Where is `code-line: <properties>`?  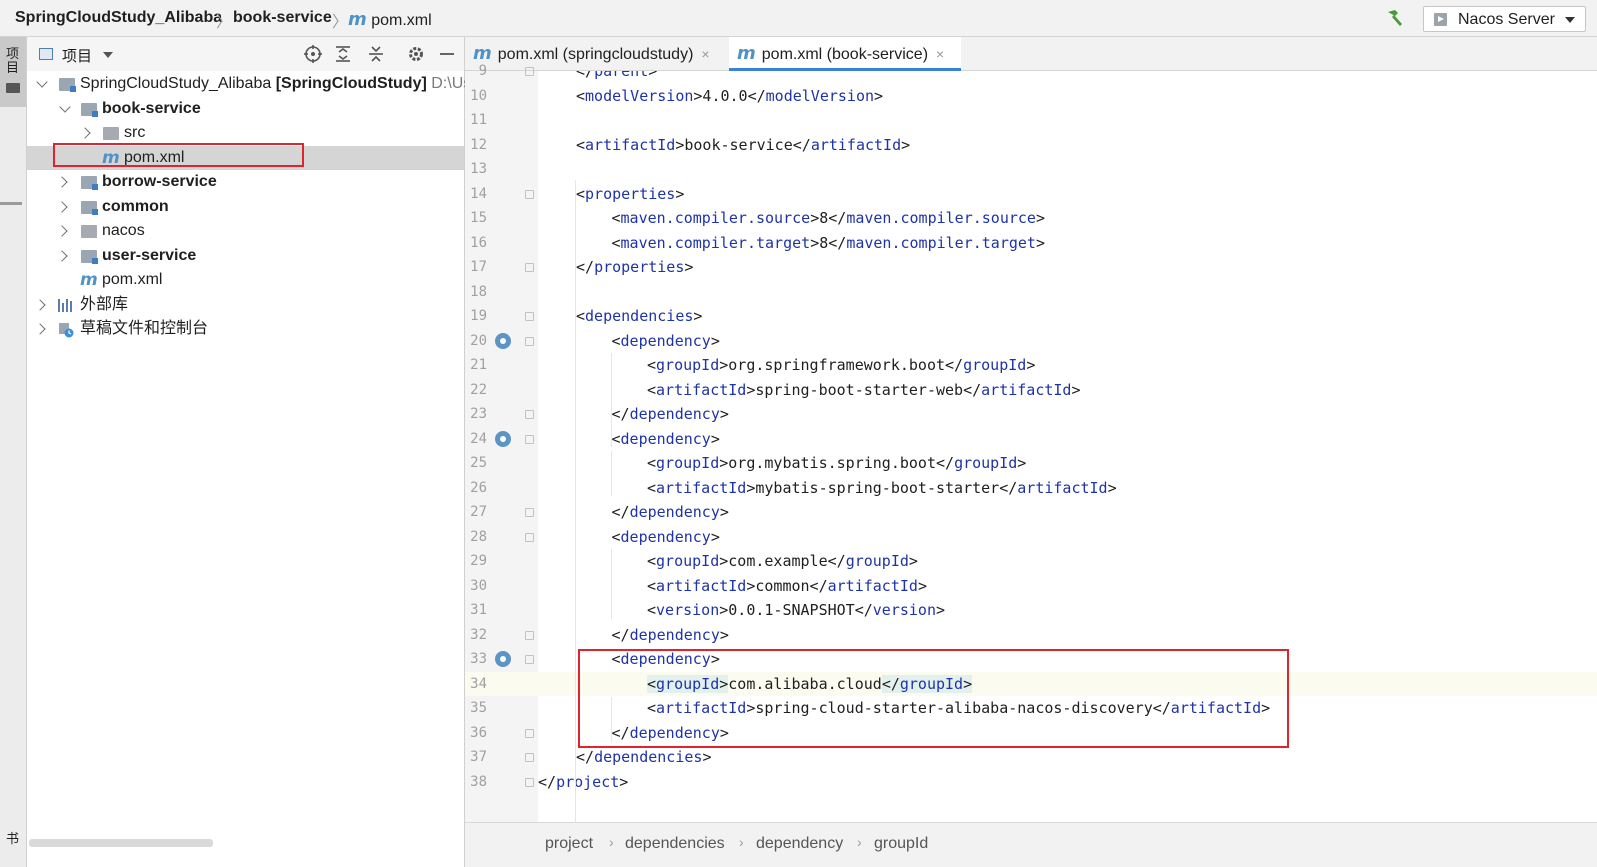
code-line: <properties> is located at coordinates (630, 194).